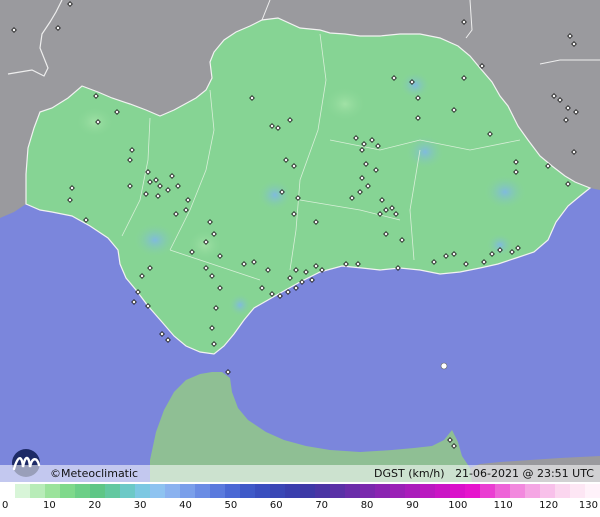 Image resolution: width=600 pixels, height=517 pixels. What do you see at coordinates (94, 473) in the screenshot?
I see `brand-label: ©Meteoclimatic` at bounding box center [94, 473].